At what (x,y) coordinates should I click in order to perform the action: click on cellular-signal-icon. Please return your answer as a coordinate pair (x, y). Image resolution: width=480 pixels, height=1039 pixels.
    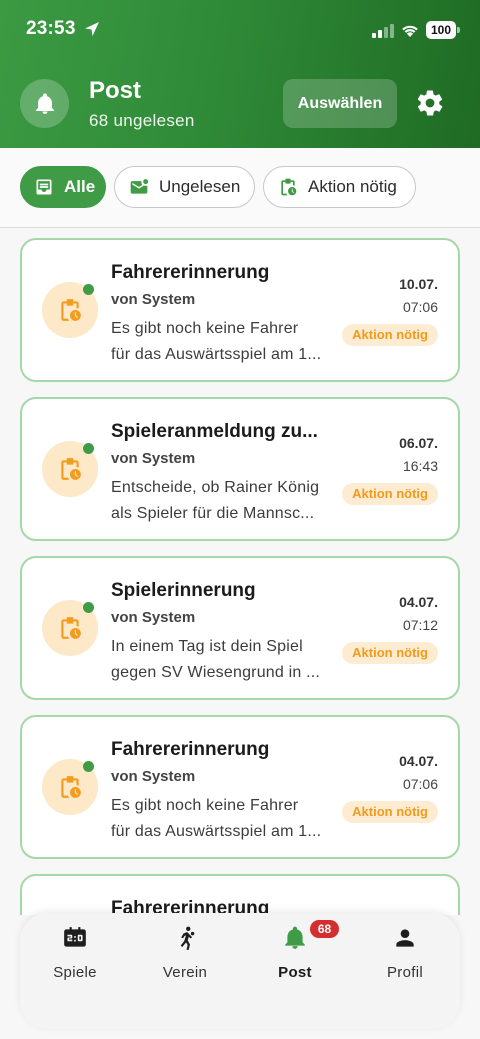
    Looking at the image, I should click on (383, 31).